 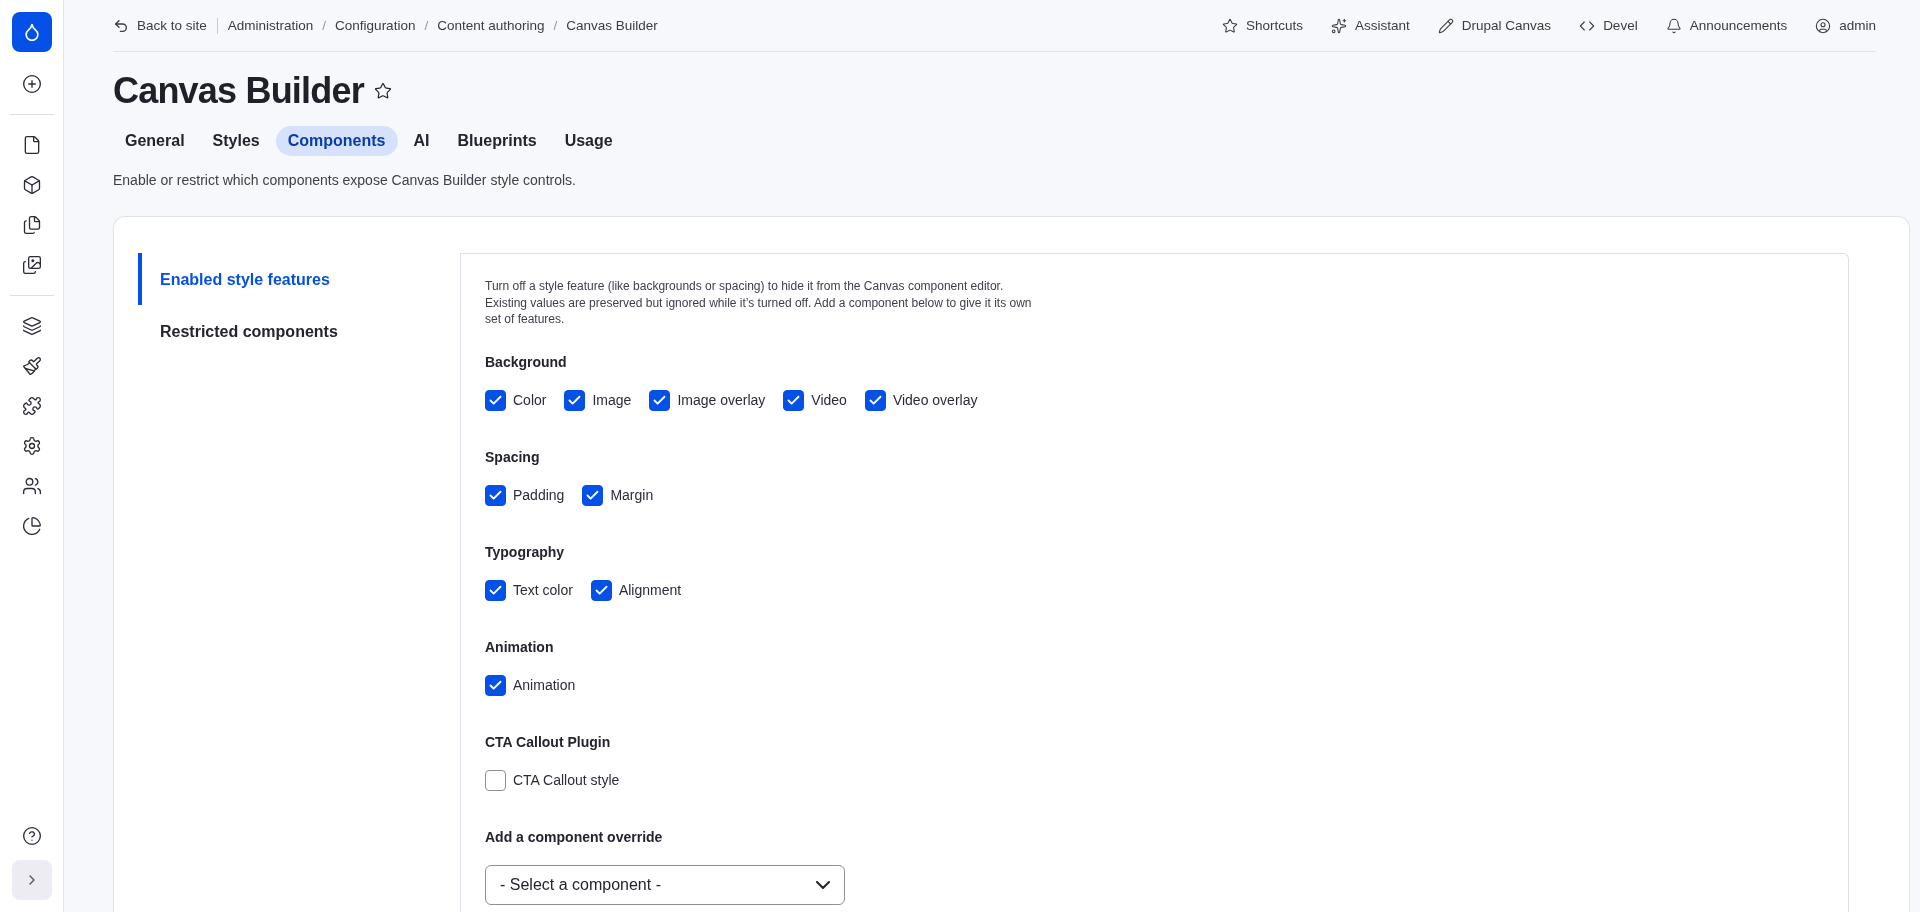 I want to click on tab: Components, so click(x=336, y=141).